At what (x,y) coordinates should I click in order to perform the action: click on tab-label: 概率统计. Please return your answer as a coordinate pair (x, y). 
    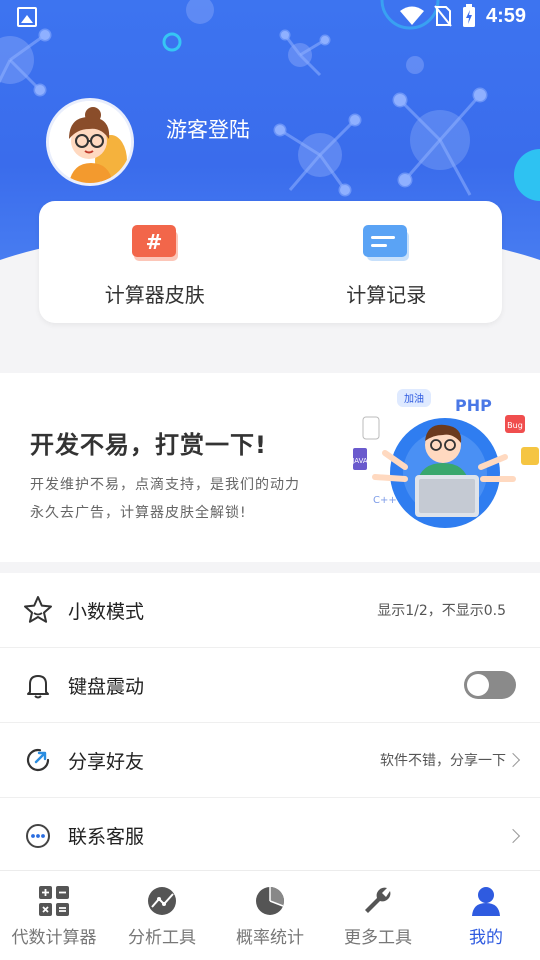
    Looking at the image, I should click on (270, 938).